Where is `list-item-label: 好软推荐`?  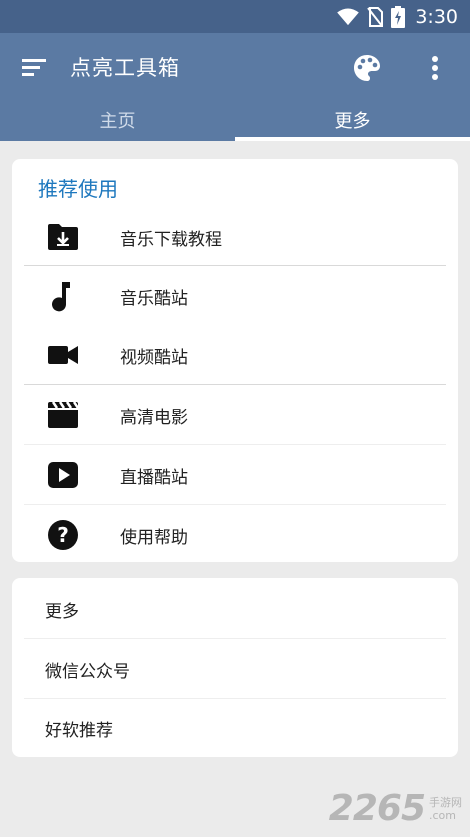
list-item-label: 好软推荐 is located at coordinates (79, 730).